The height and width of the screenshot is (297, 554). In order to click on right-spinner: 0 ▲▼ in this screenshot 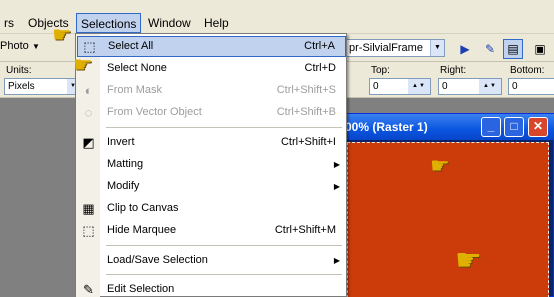, I will do `click(470, 86)`.